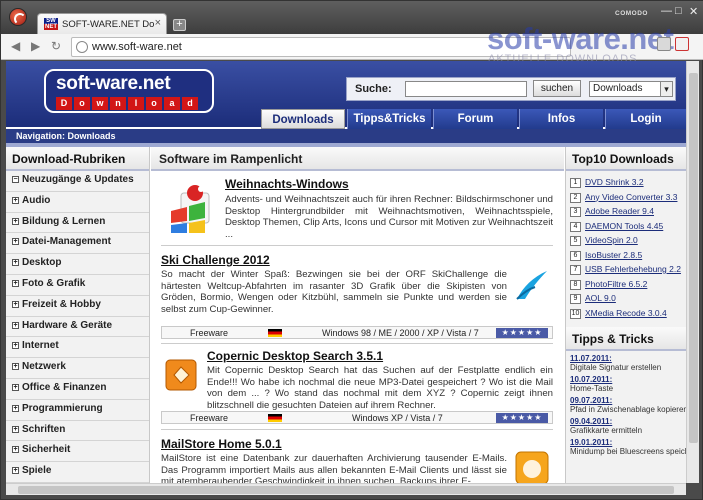 This screenshot has width=703, height=500. What do you see at coordinates (77, 431) in the screenshot?
I see `category-item: + Schriften` at bounding box center [77, 431].